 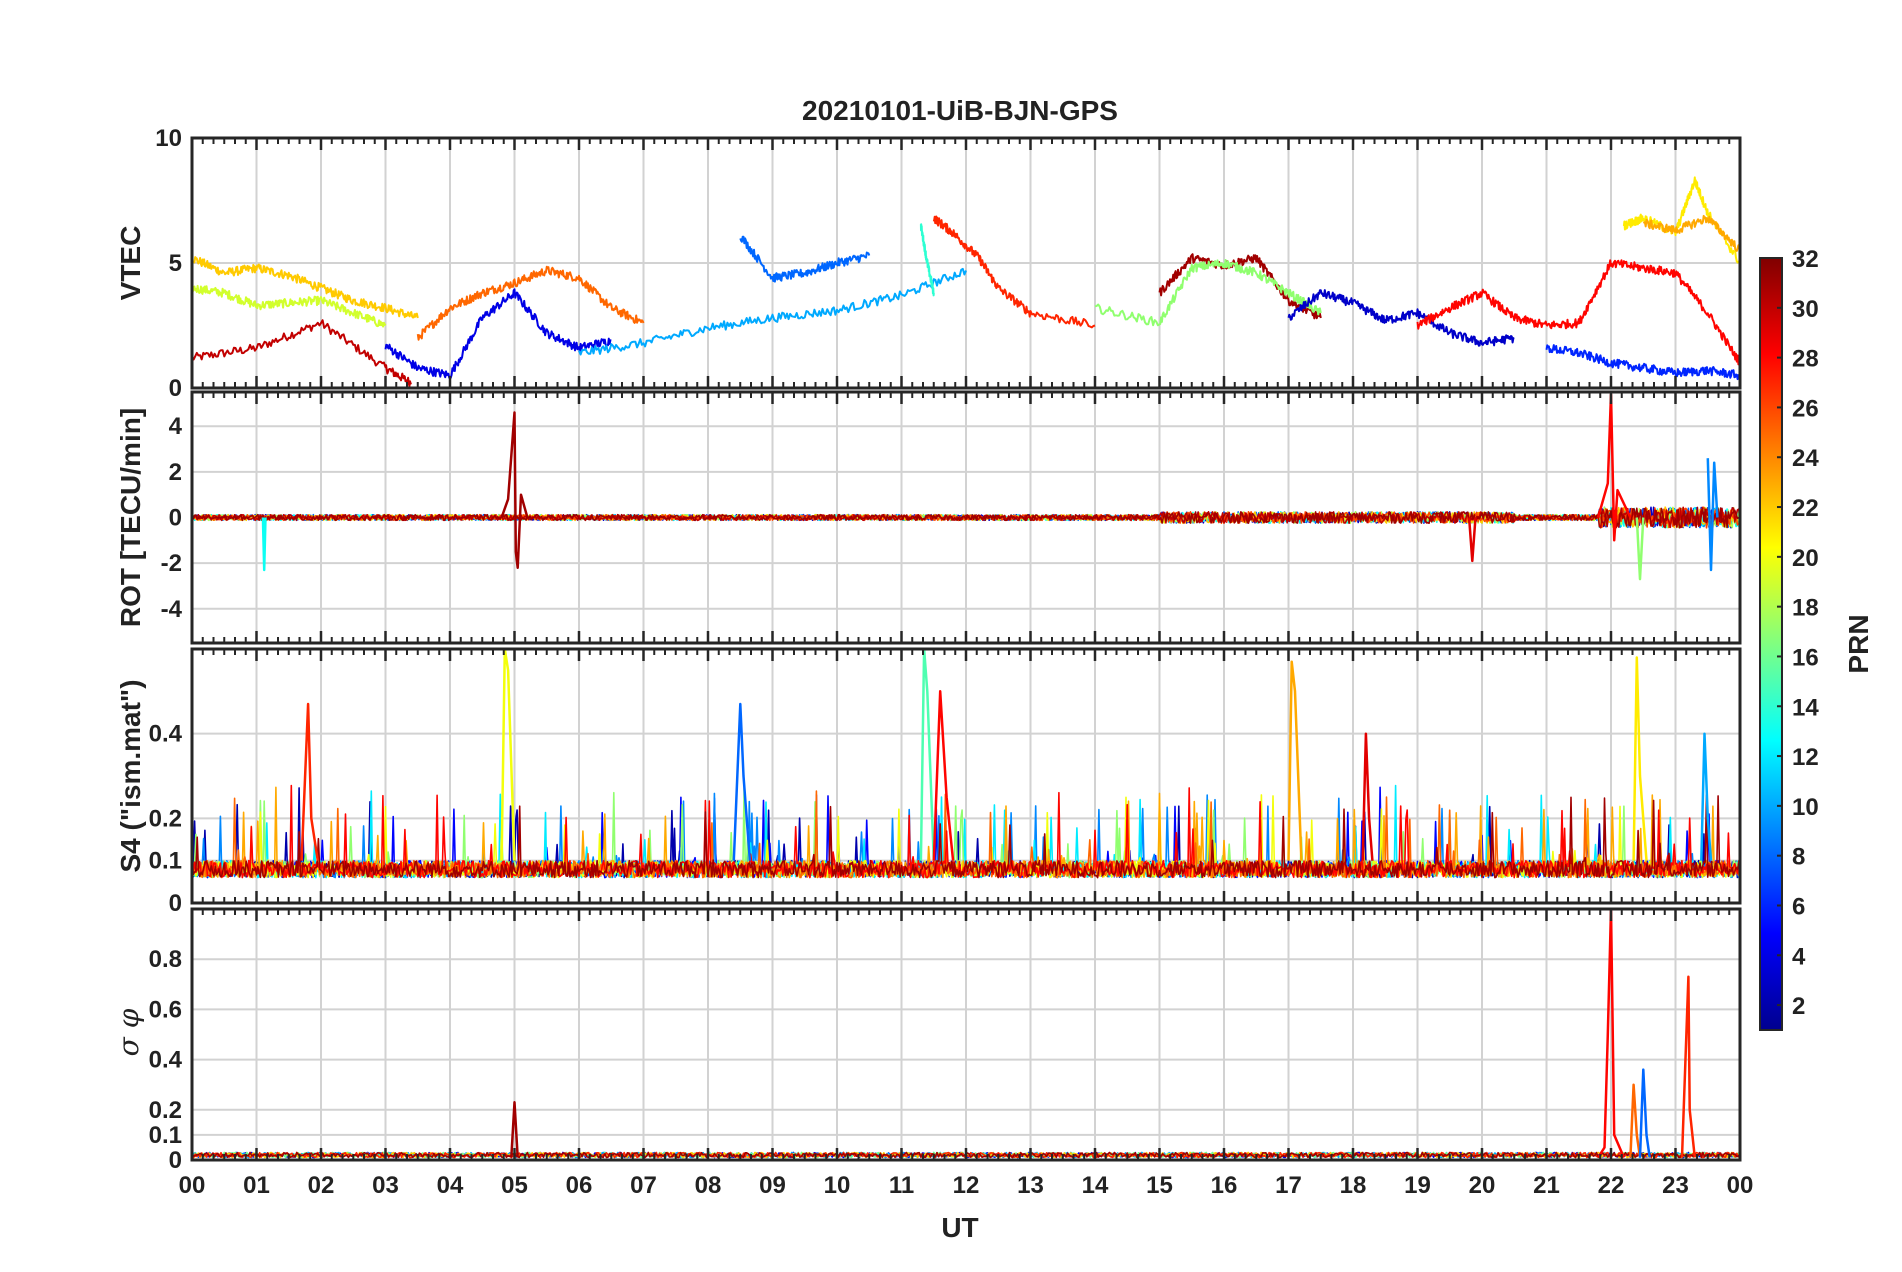 What do you see at coordinates (1805, 757) in the screenshot?
I see `colorbar-tick-label: 12` at bounding box center [1805, 757].